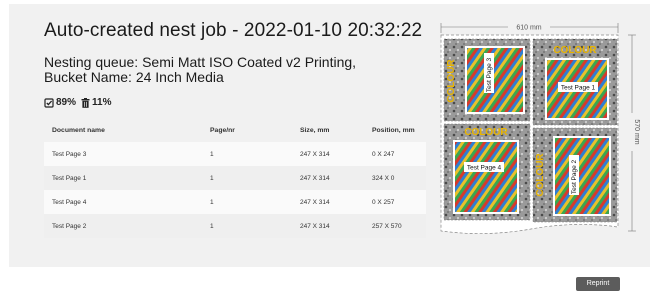  I want to click on trash-icon, so click(85, 102).